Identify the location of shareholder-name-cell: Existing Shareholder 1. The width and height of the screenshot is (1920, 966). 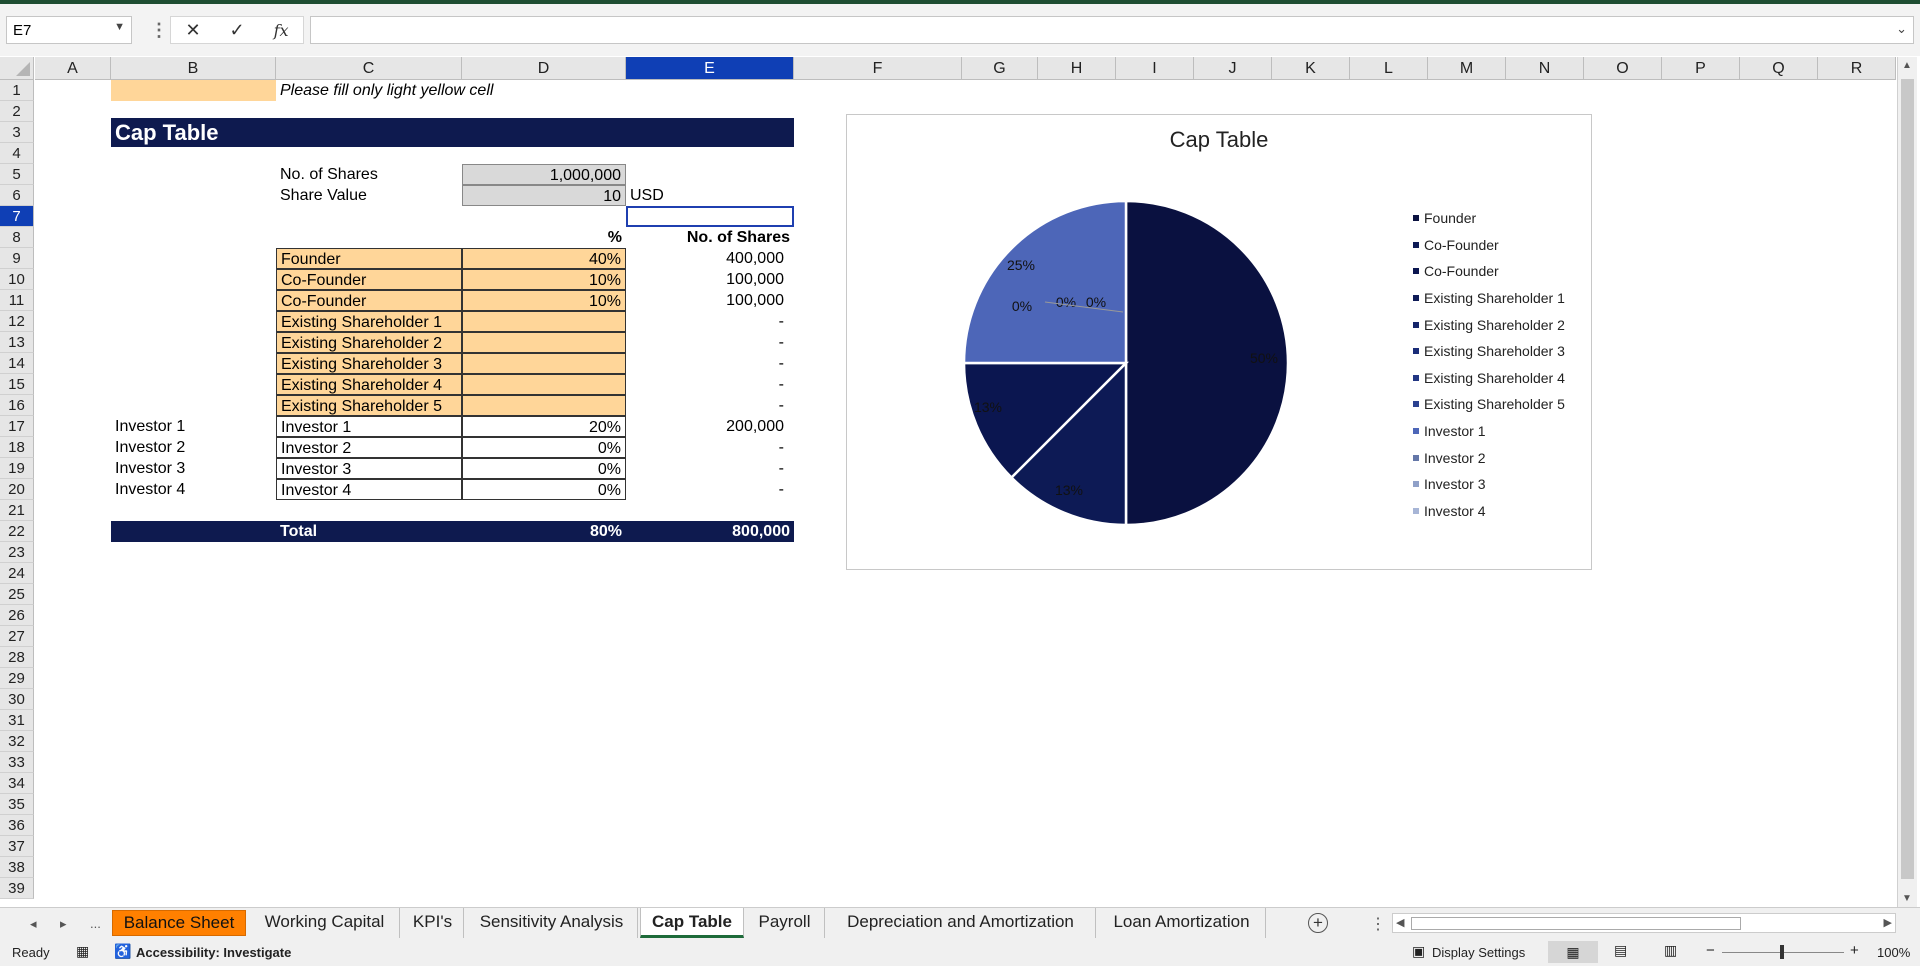
(369, 321).